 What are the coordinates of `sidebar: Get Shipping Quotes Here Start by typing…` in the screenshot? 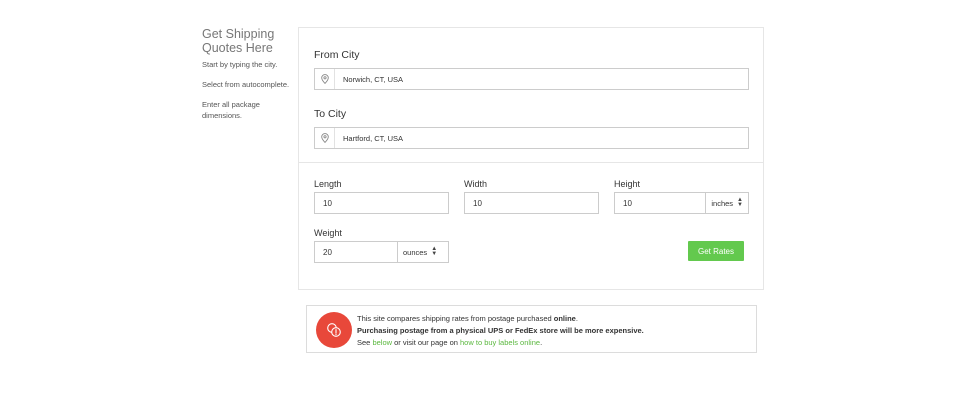 It's located at (247, 74).